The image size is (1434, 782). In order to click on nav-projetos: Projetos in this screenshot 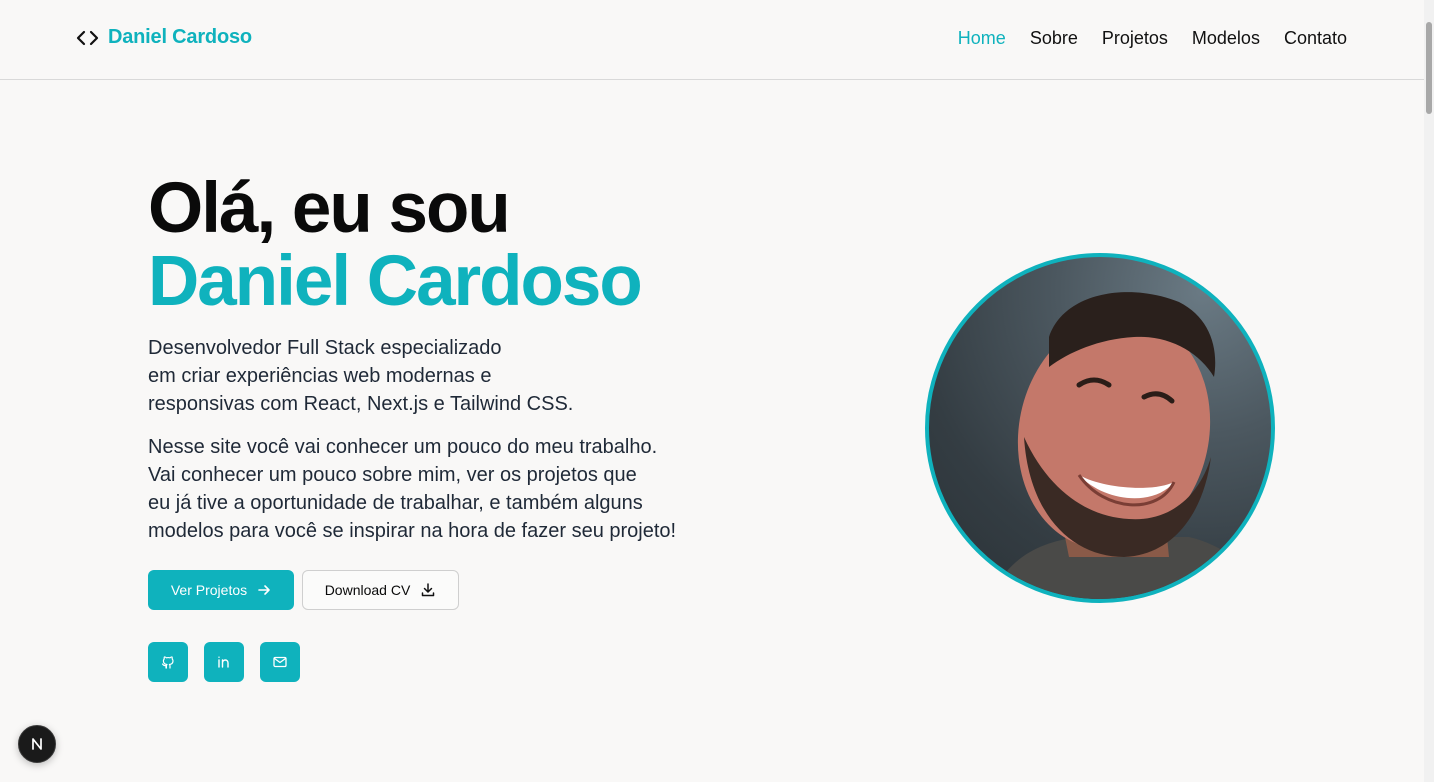, I will do `click(1135, 38)`.